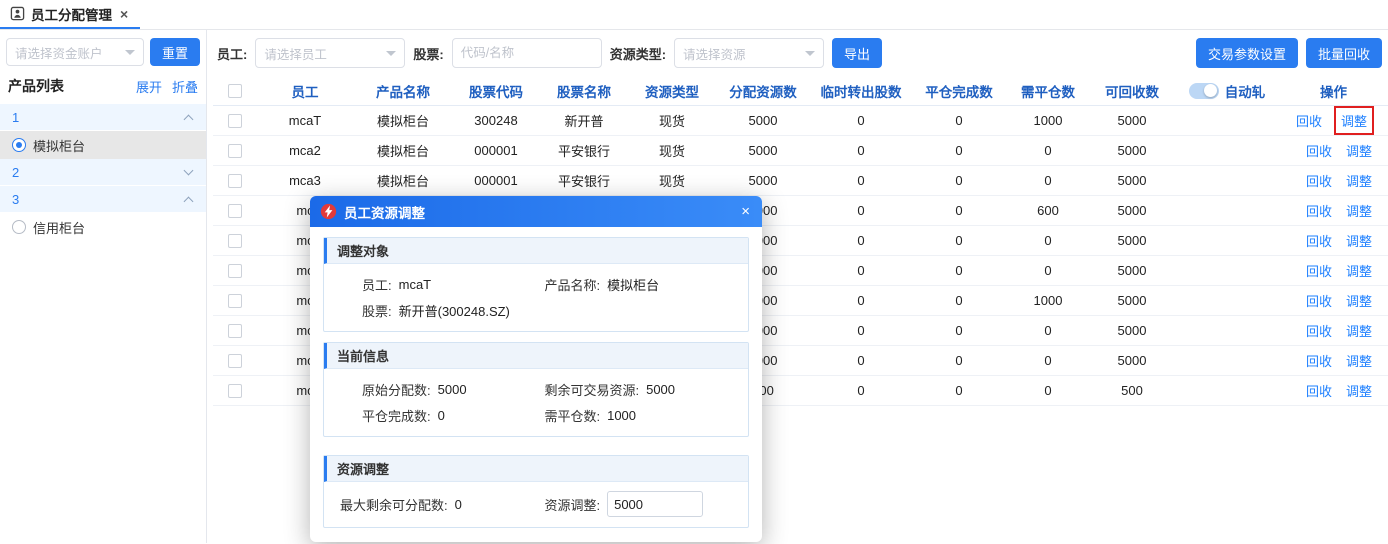  I want to click on auto-netting-toggle, so click(1203, 90).